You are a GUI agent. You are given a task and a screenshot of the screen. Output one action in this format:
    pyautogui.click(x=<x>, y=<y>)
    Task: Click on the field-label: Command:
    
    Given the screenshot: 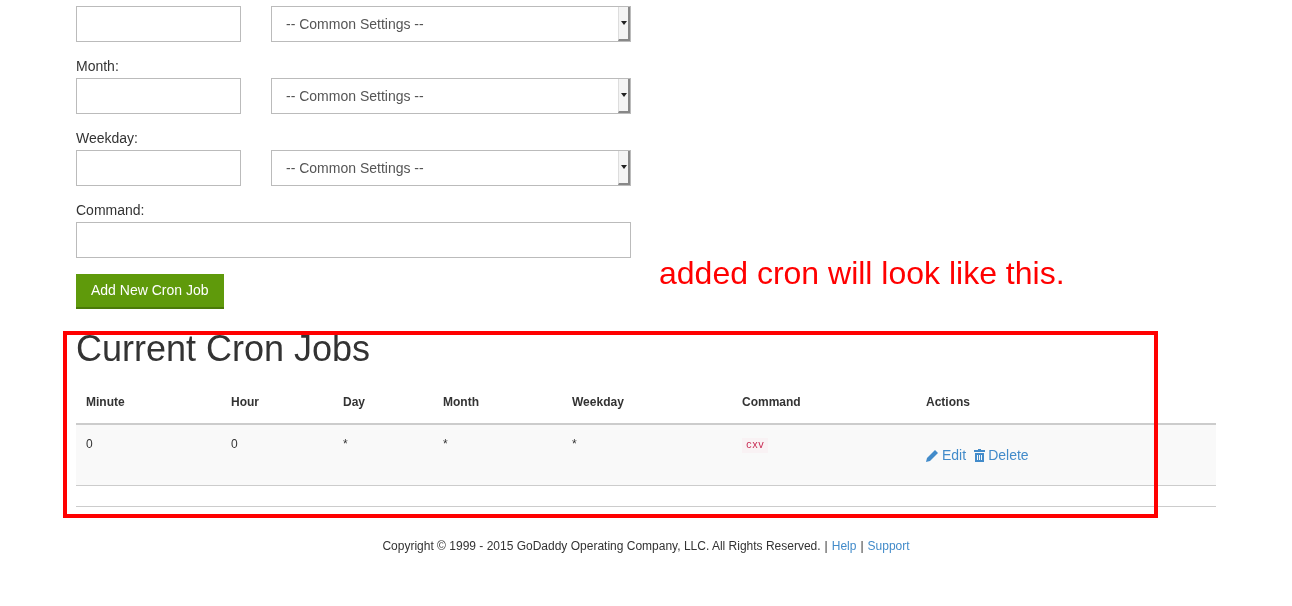 What is the action you would take?
    pyautogui.click(x=111, y=210)
    